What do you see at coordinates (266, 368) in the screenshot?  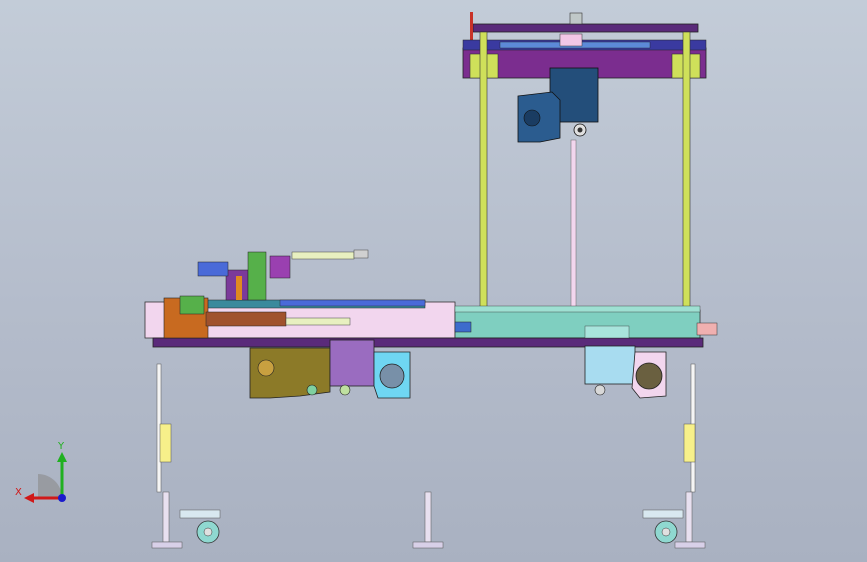 I see `olive-wheel` at bounding box center [266, 368].